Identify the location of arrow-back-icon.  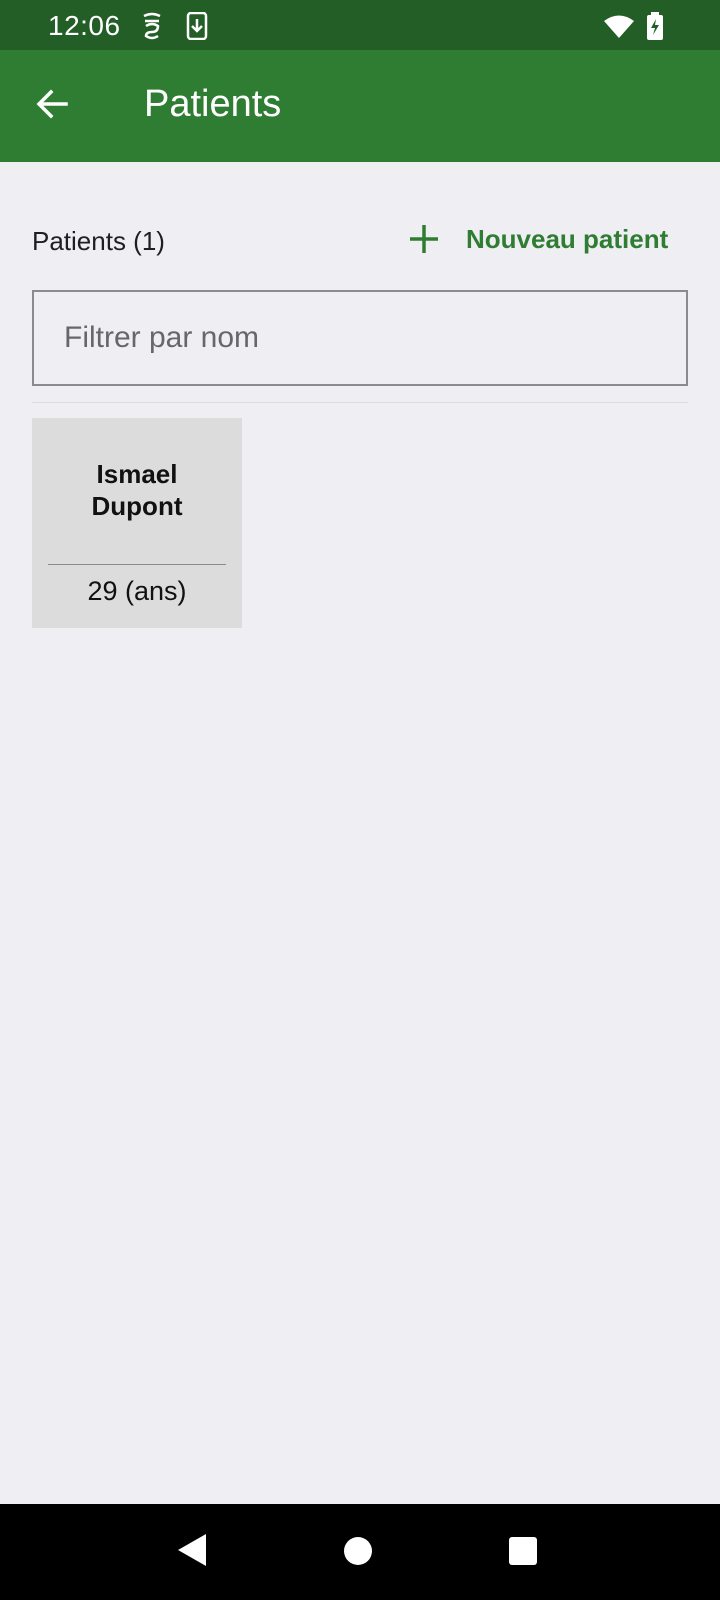
(52, 106).